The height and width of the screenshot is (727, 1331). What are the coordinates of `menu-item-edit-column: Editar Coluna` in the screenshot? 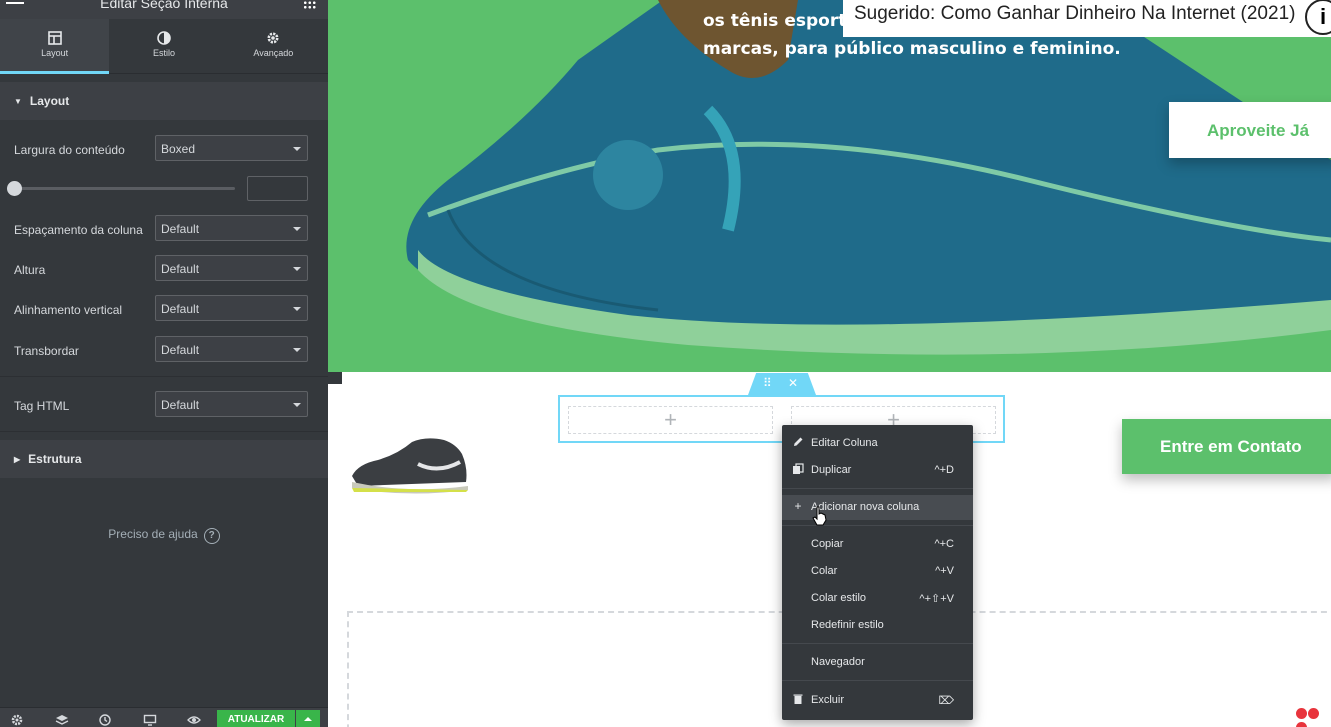 It's located at (877, 443).